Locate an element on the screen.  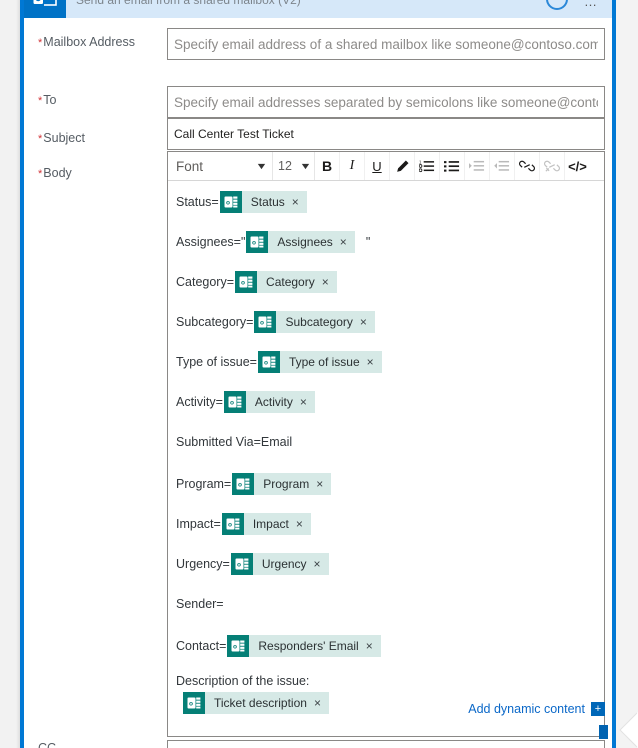
dynamic-token-status: o Status × is located at coordinates (263, 202).